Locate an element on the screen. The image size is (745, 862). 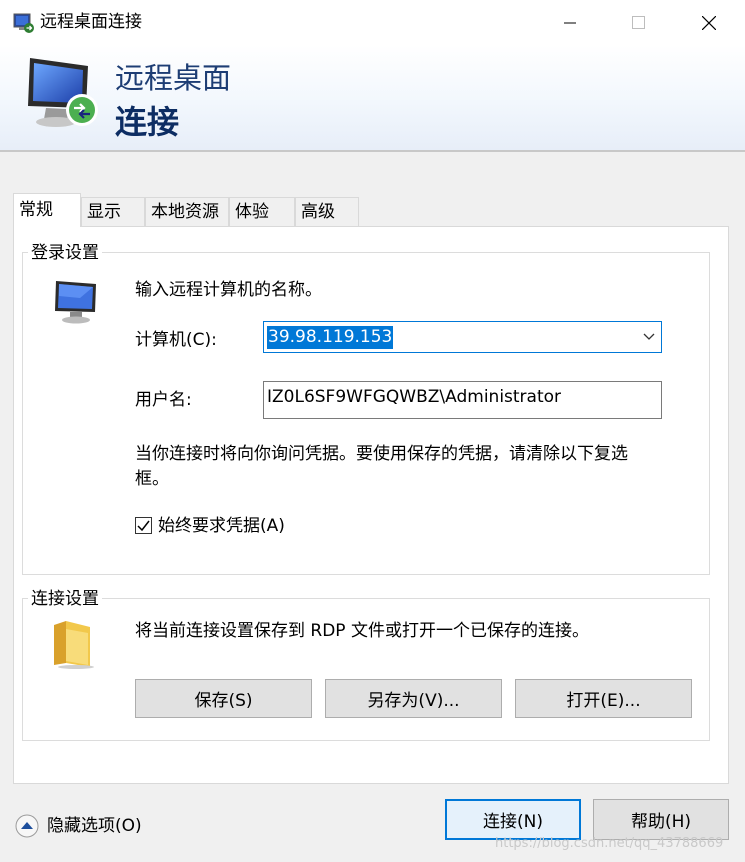
computer-label: 计算机(C): is located at coordinates (176, 340).